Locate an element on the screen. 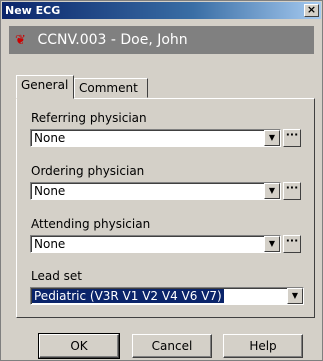 This screenshot has height=361, width=323. tab-general: General is located at coordinates (45, 87).